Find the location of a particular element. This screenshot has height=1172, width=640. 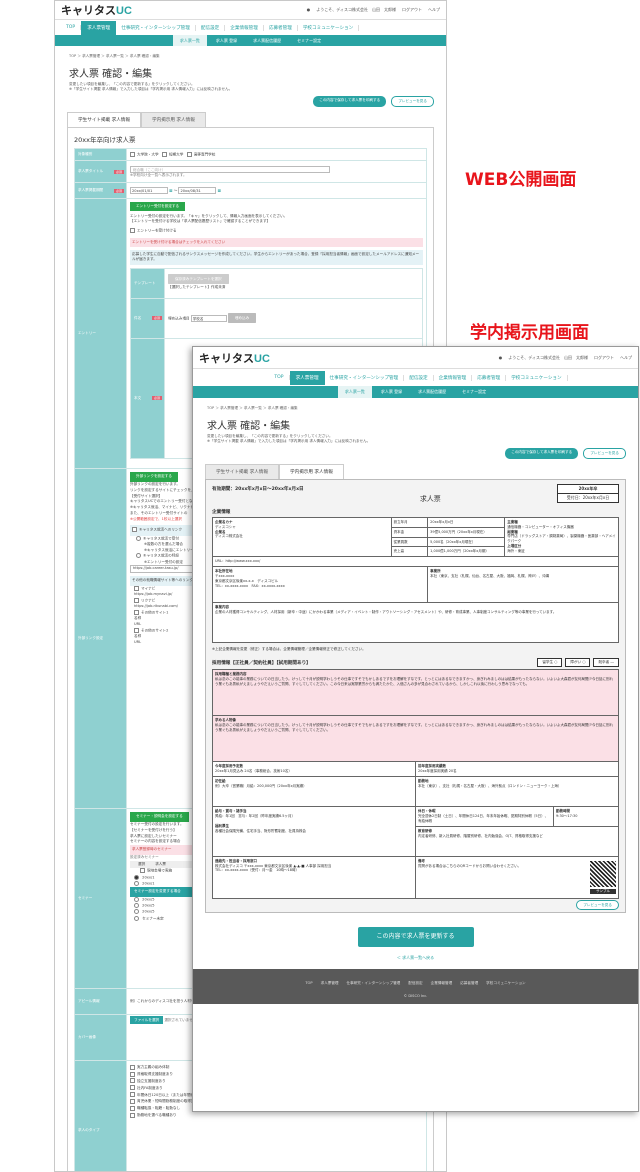

founded-value: 20xx年x月x日 is located at coordinates (466, 522).